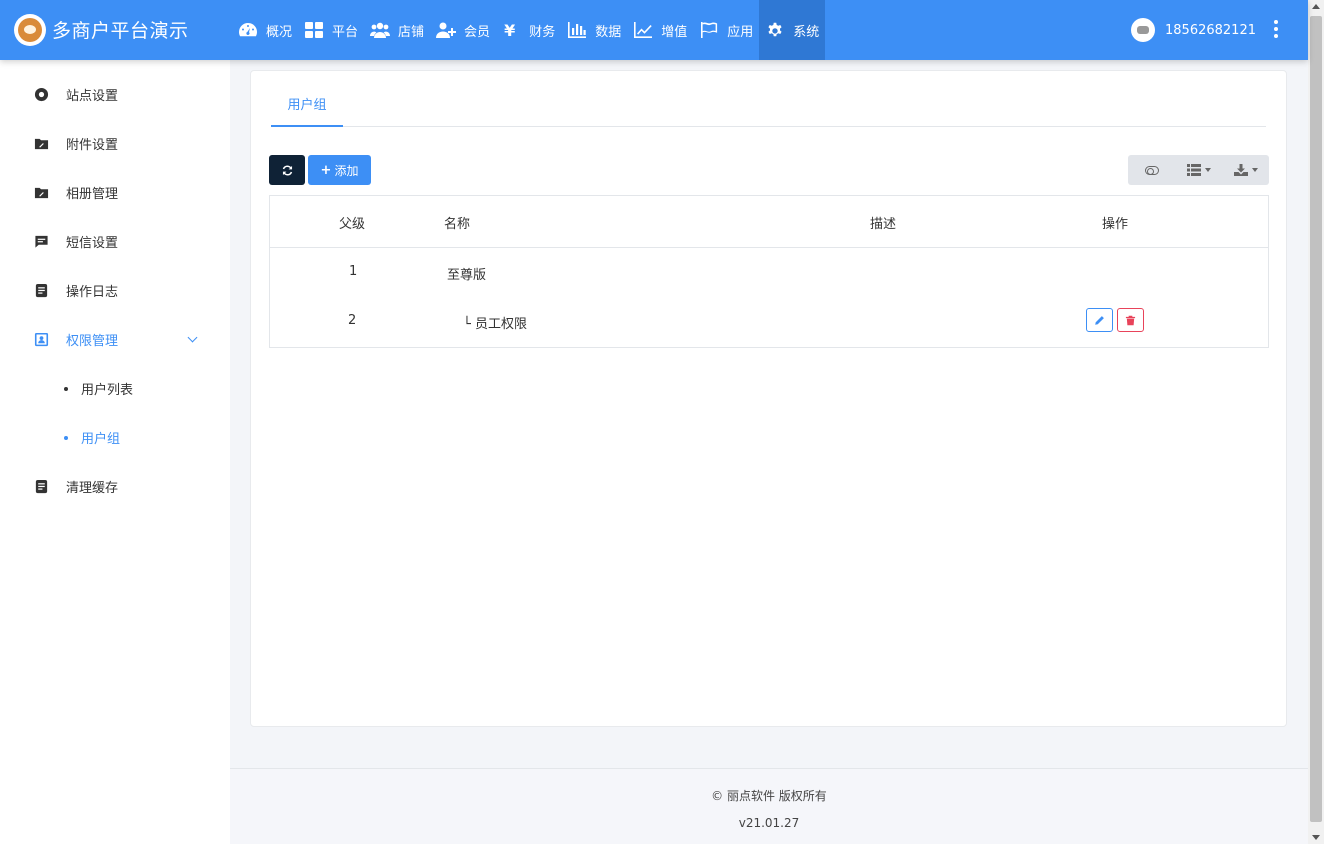 The width and height of the screenshot is (1324, 844). Describe the element at coordinates (92, 341) in the screenshot. I see `sidebar-item-label: 权限管理` at that location.